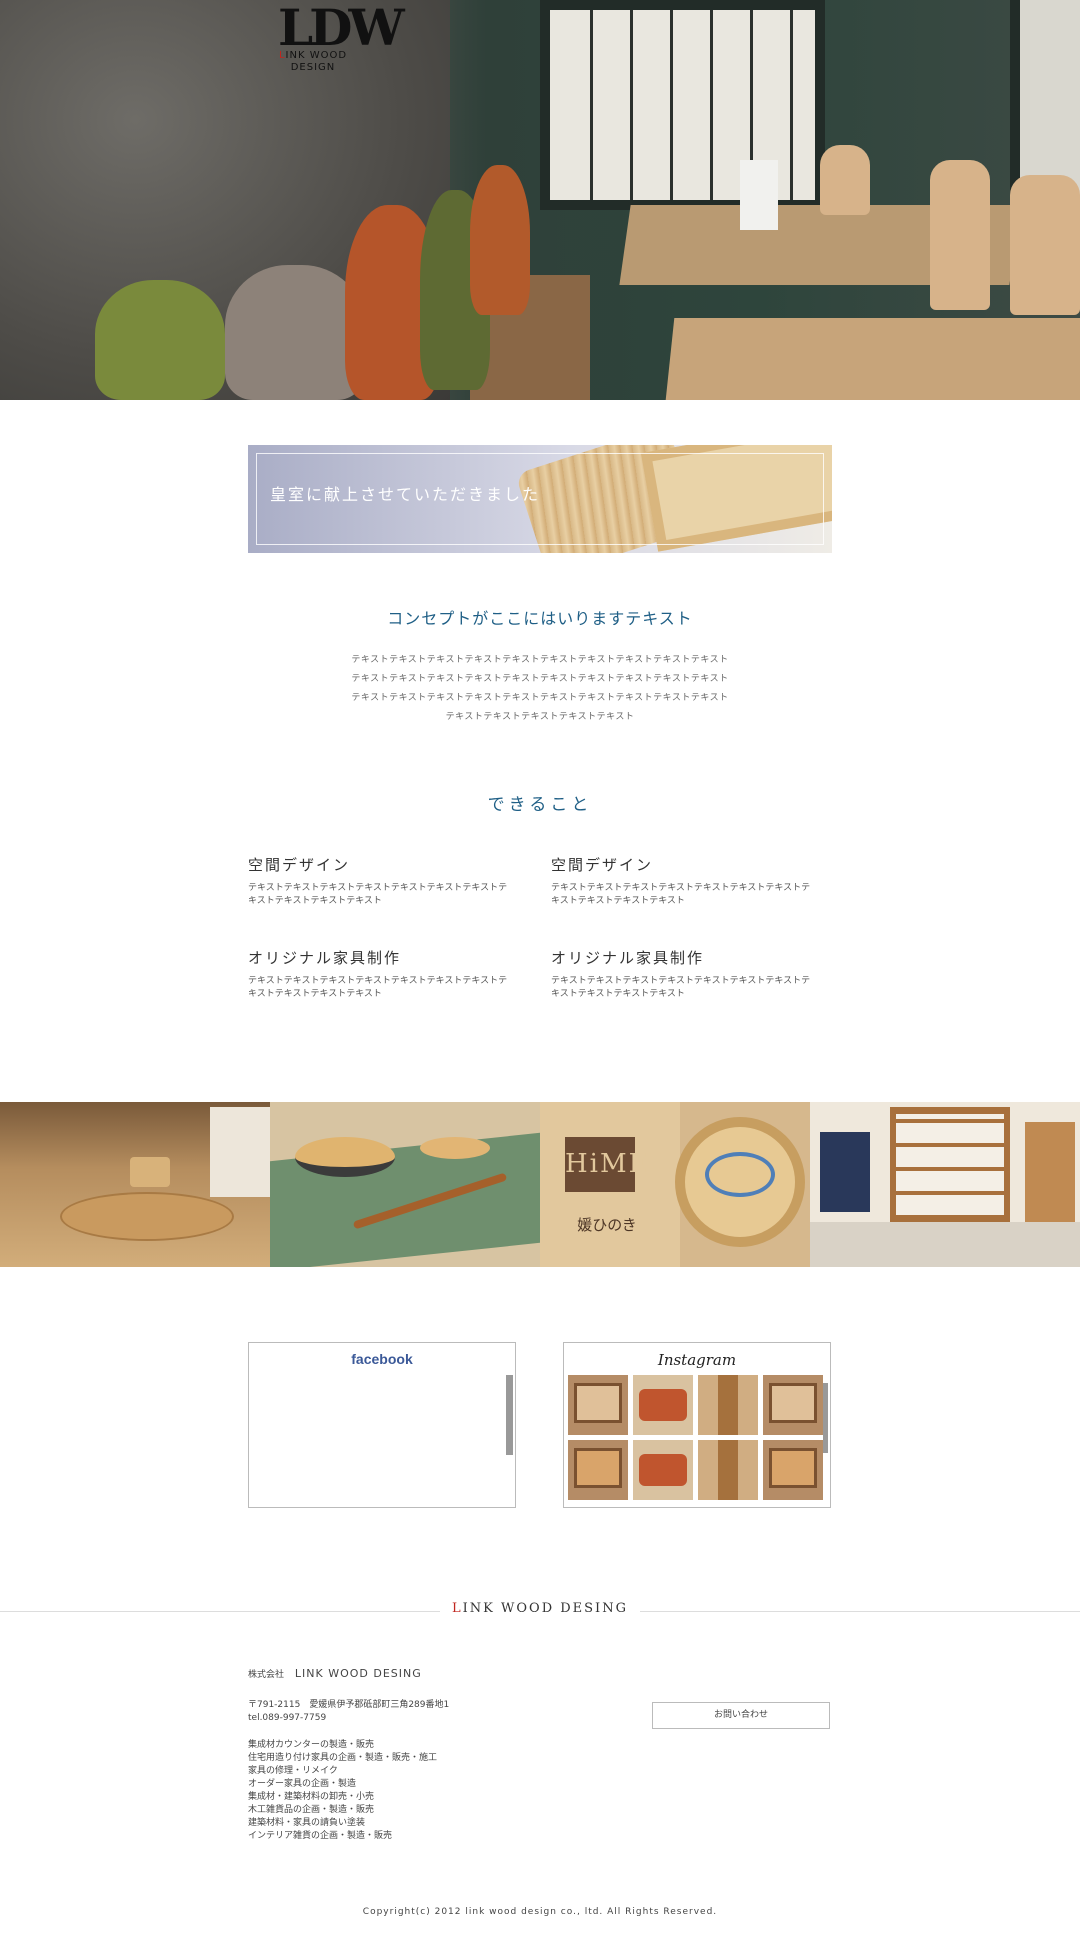  What do you see at coordinates (320, 1836) in the screenshot?
I see `business-item: インテリア雑貨の企画・製造・販売` at bounding box center [320, 1836].